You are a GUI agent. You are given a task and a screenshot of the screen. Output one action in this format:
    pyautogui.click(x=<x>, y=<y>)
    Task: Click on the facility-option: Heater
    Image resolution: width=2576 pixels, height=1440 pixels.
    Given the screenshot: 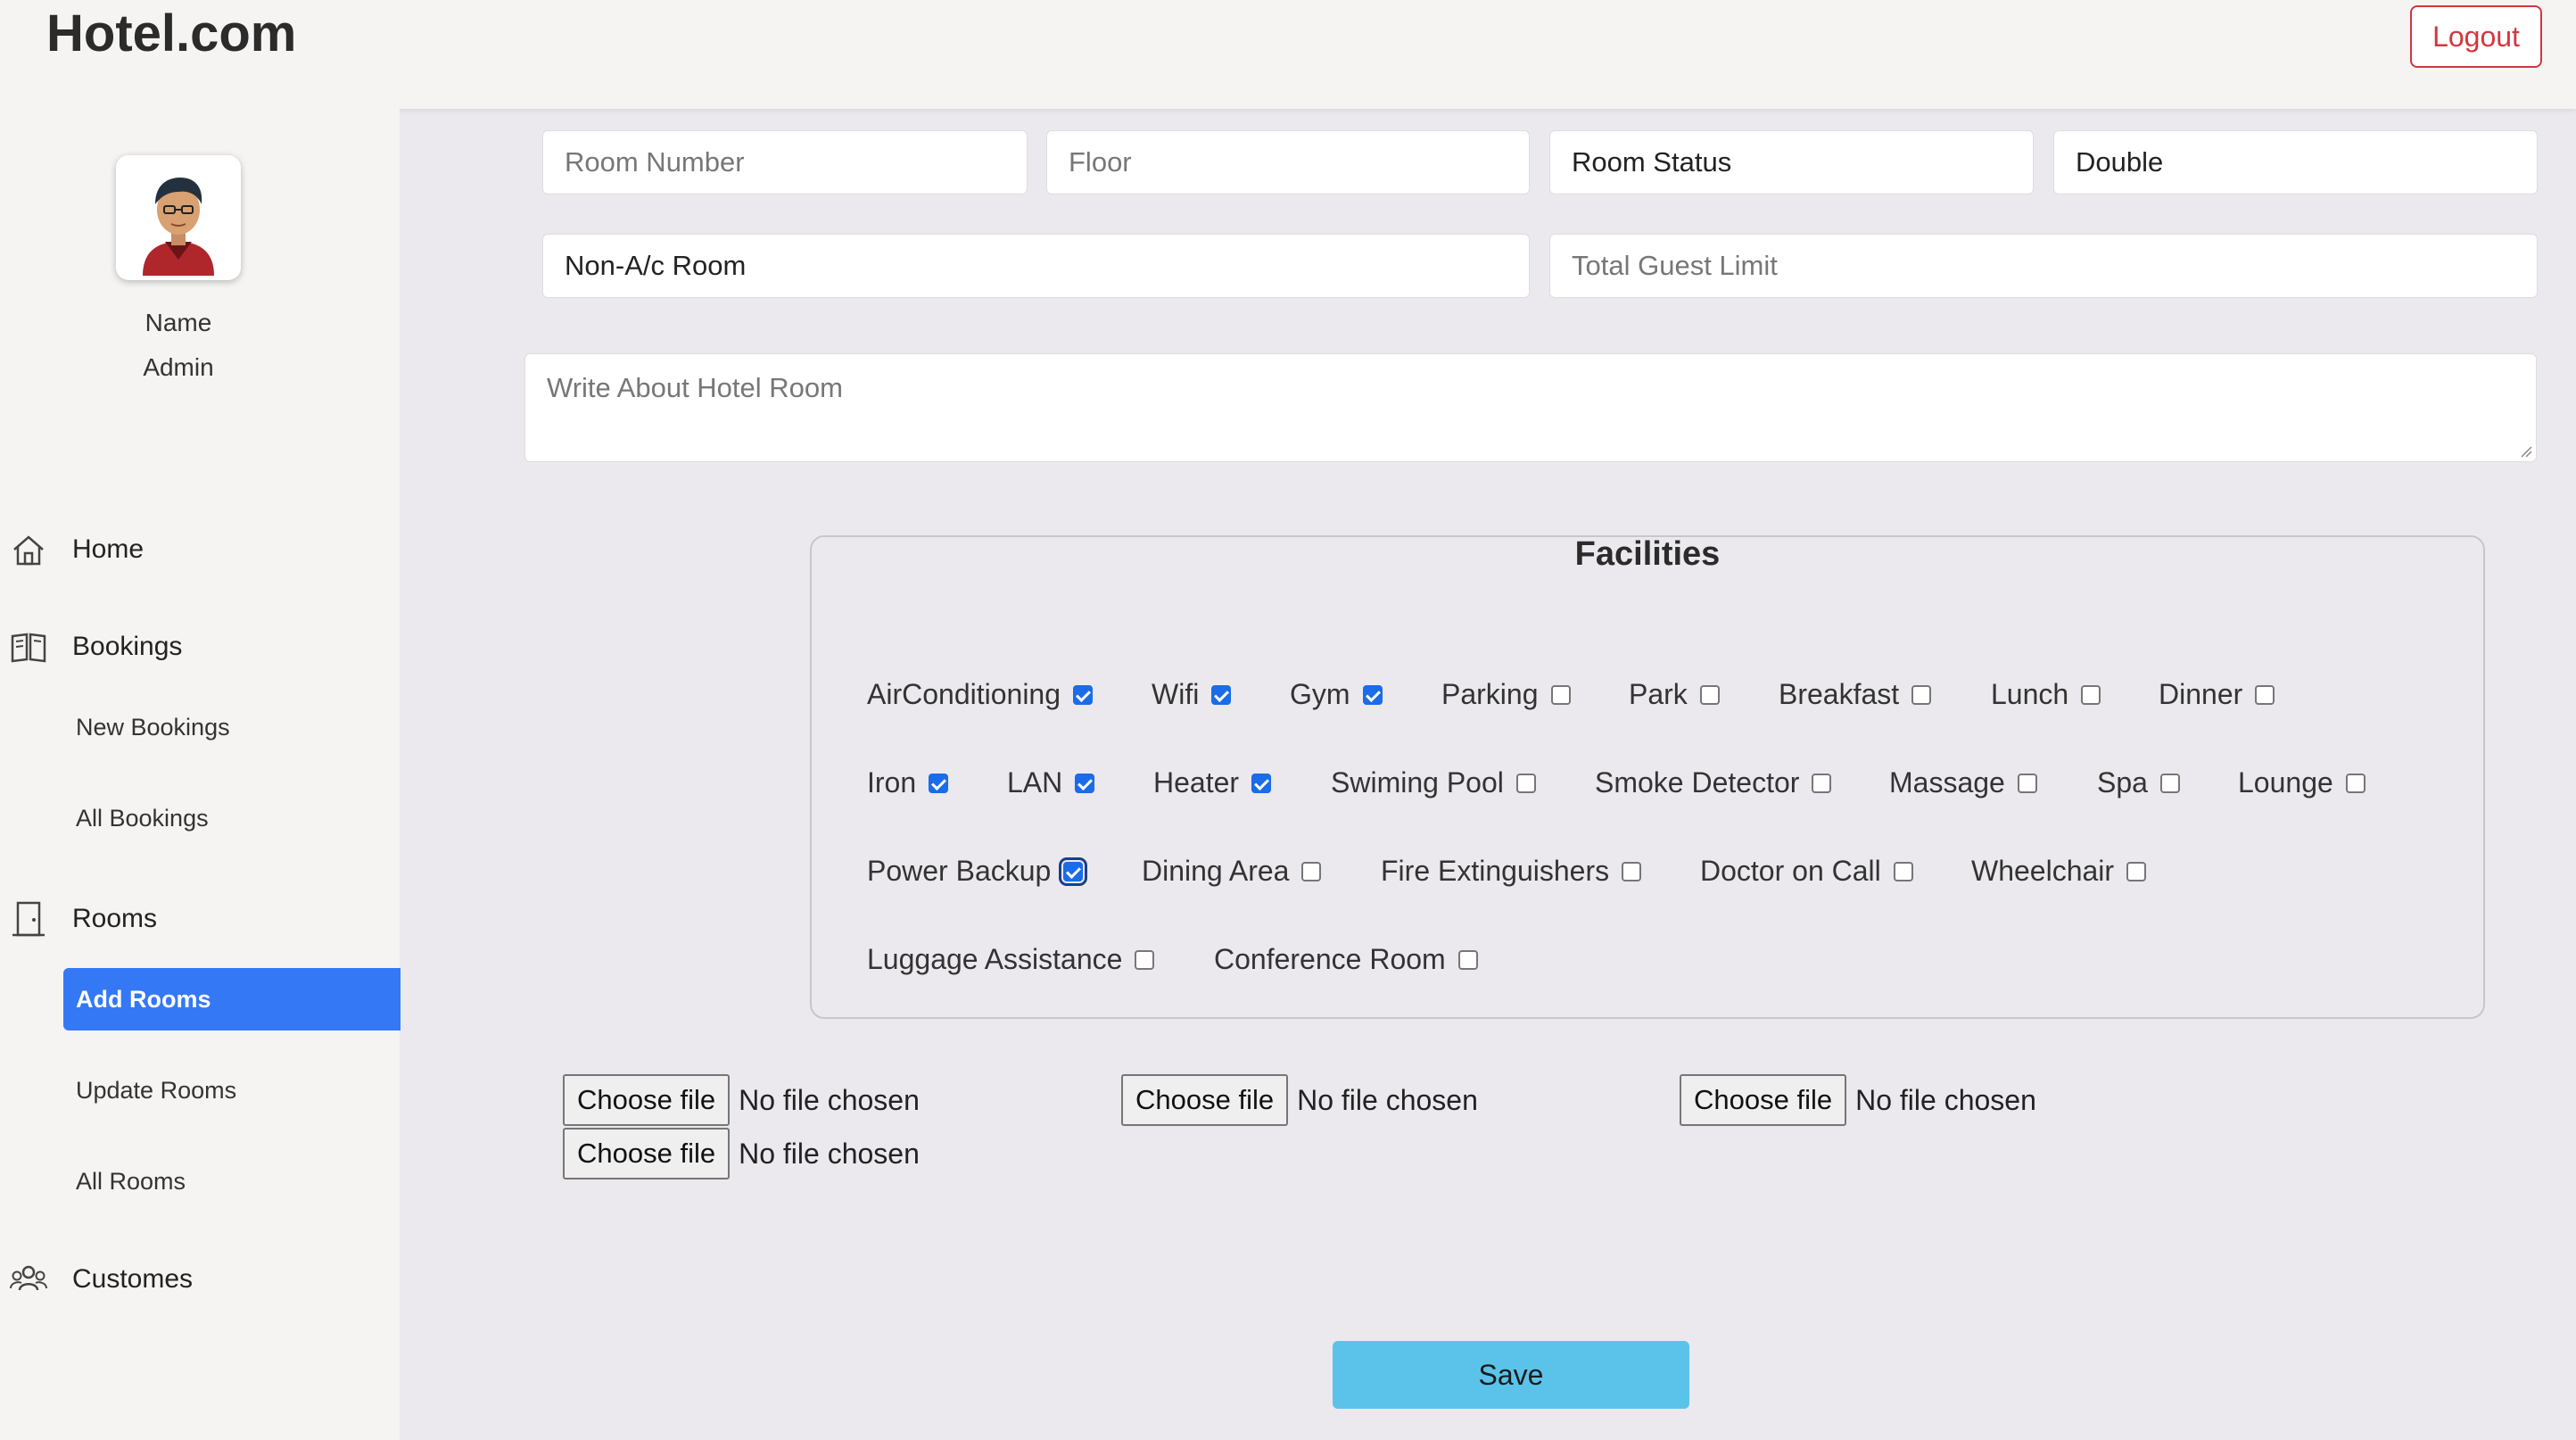 What is the action you would take?
    pyautogui.click(x=1212, y=782)
    